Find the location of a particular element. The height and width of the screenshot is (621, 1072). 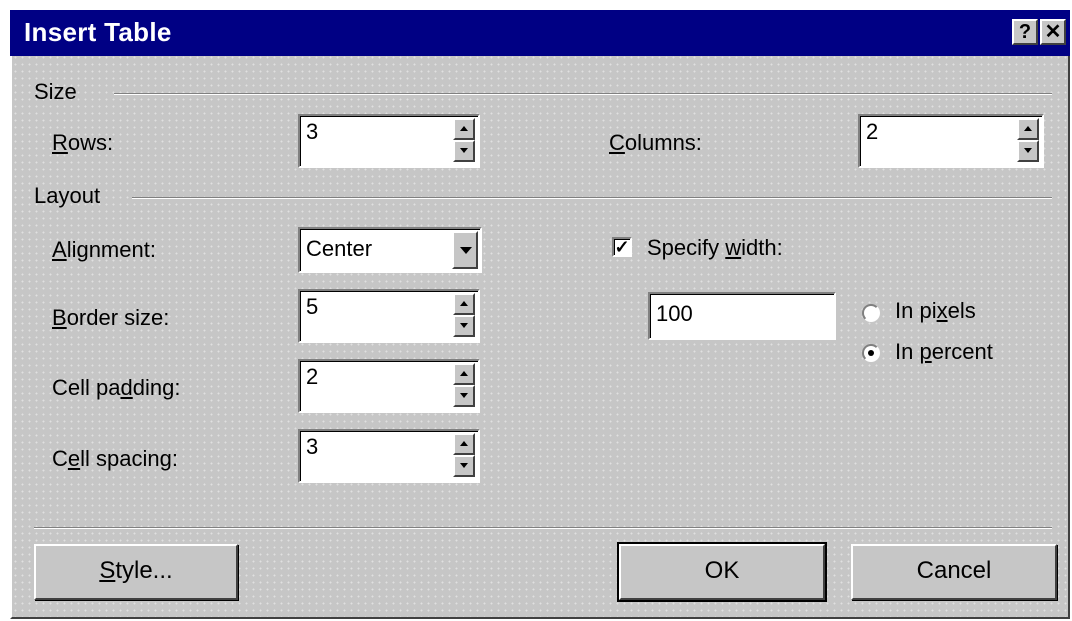

checkmark-icon: ✓ is located at coordinates (622, 247).